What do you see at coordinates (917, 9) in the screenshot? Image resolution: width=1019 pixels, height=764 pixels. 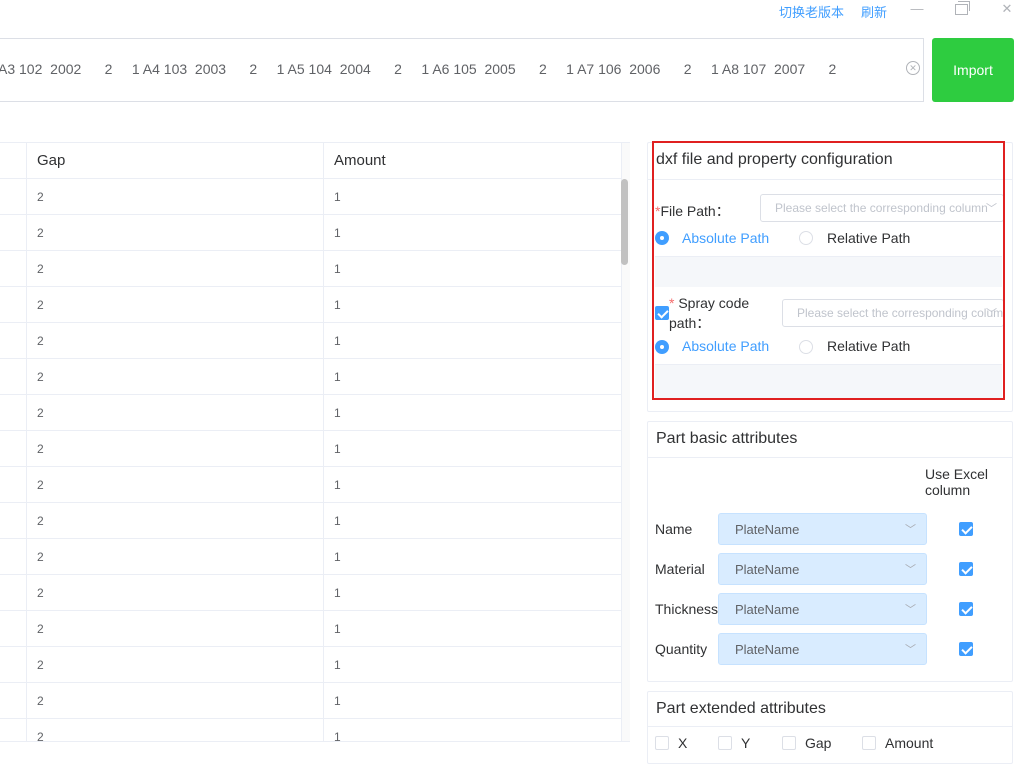 I see `minimize-icon: —` at bounding box center [917, 9].